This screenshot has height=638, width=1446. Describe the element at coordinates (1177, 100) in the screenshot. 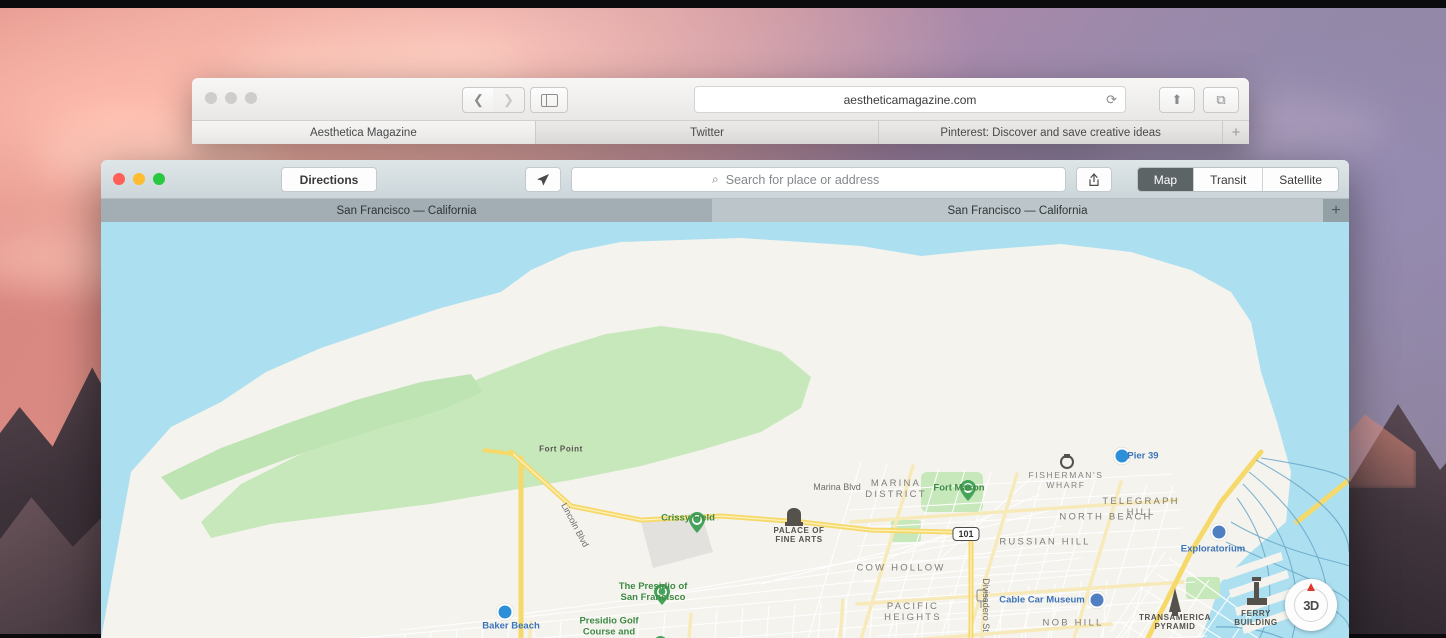

I see `share-icon: ⬆` at that location.